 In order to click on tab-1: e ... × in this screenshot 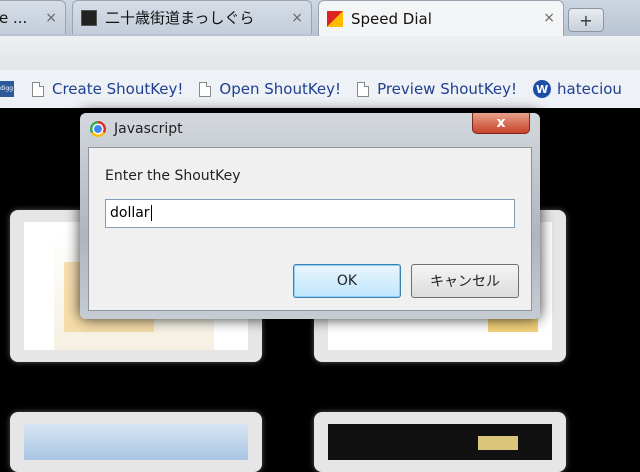, I will do `click(33, 17)`.